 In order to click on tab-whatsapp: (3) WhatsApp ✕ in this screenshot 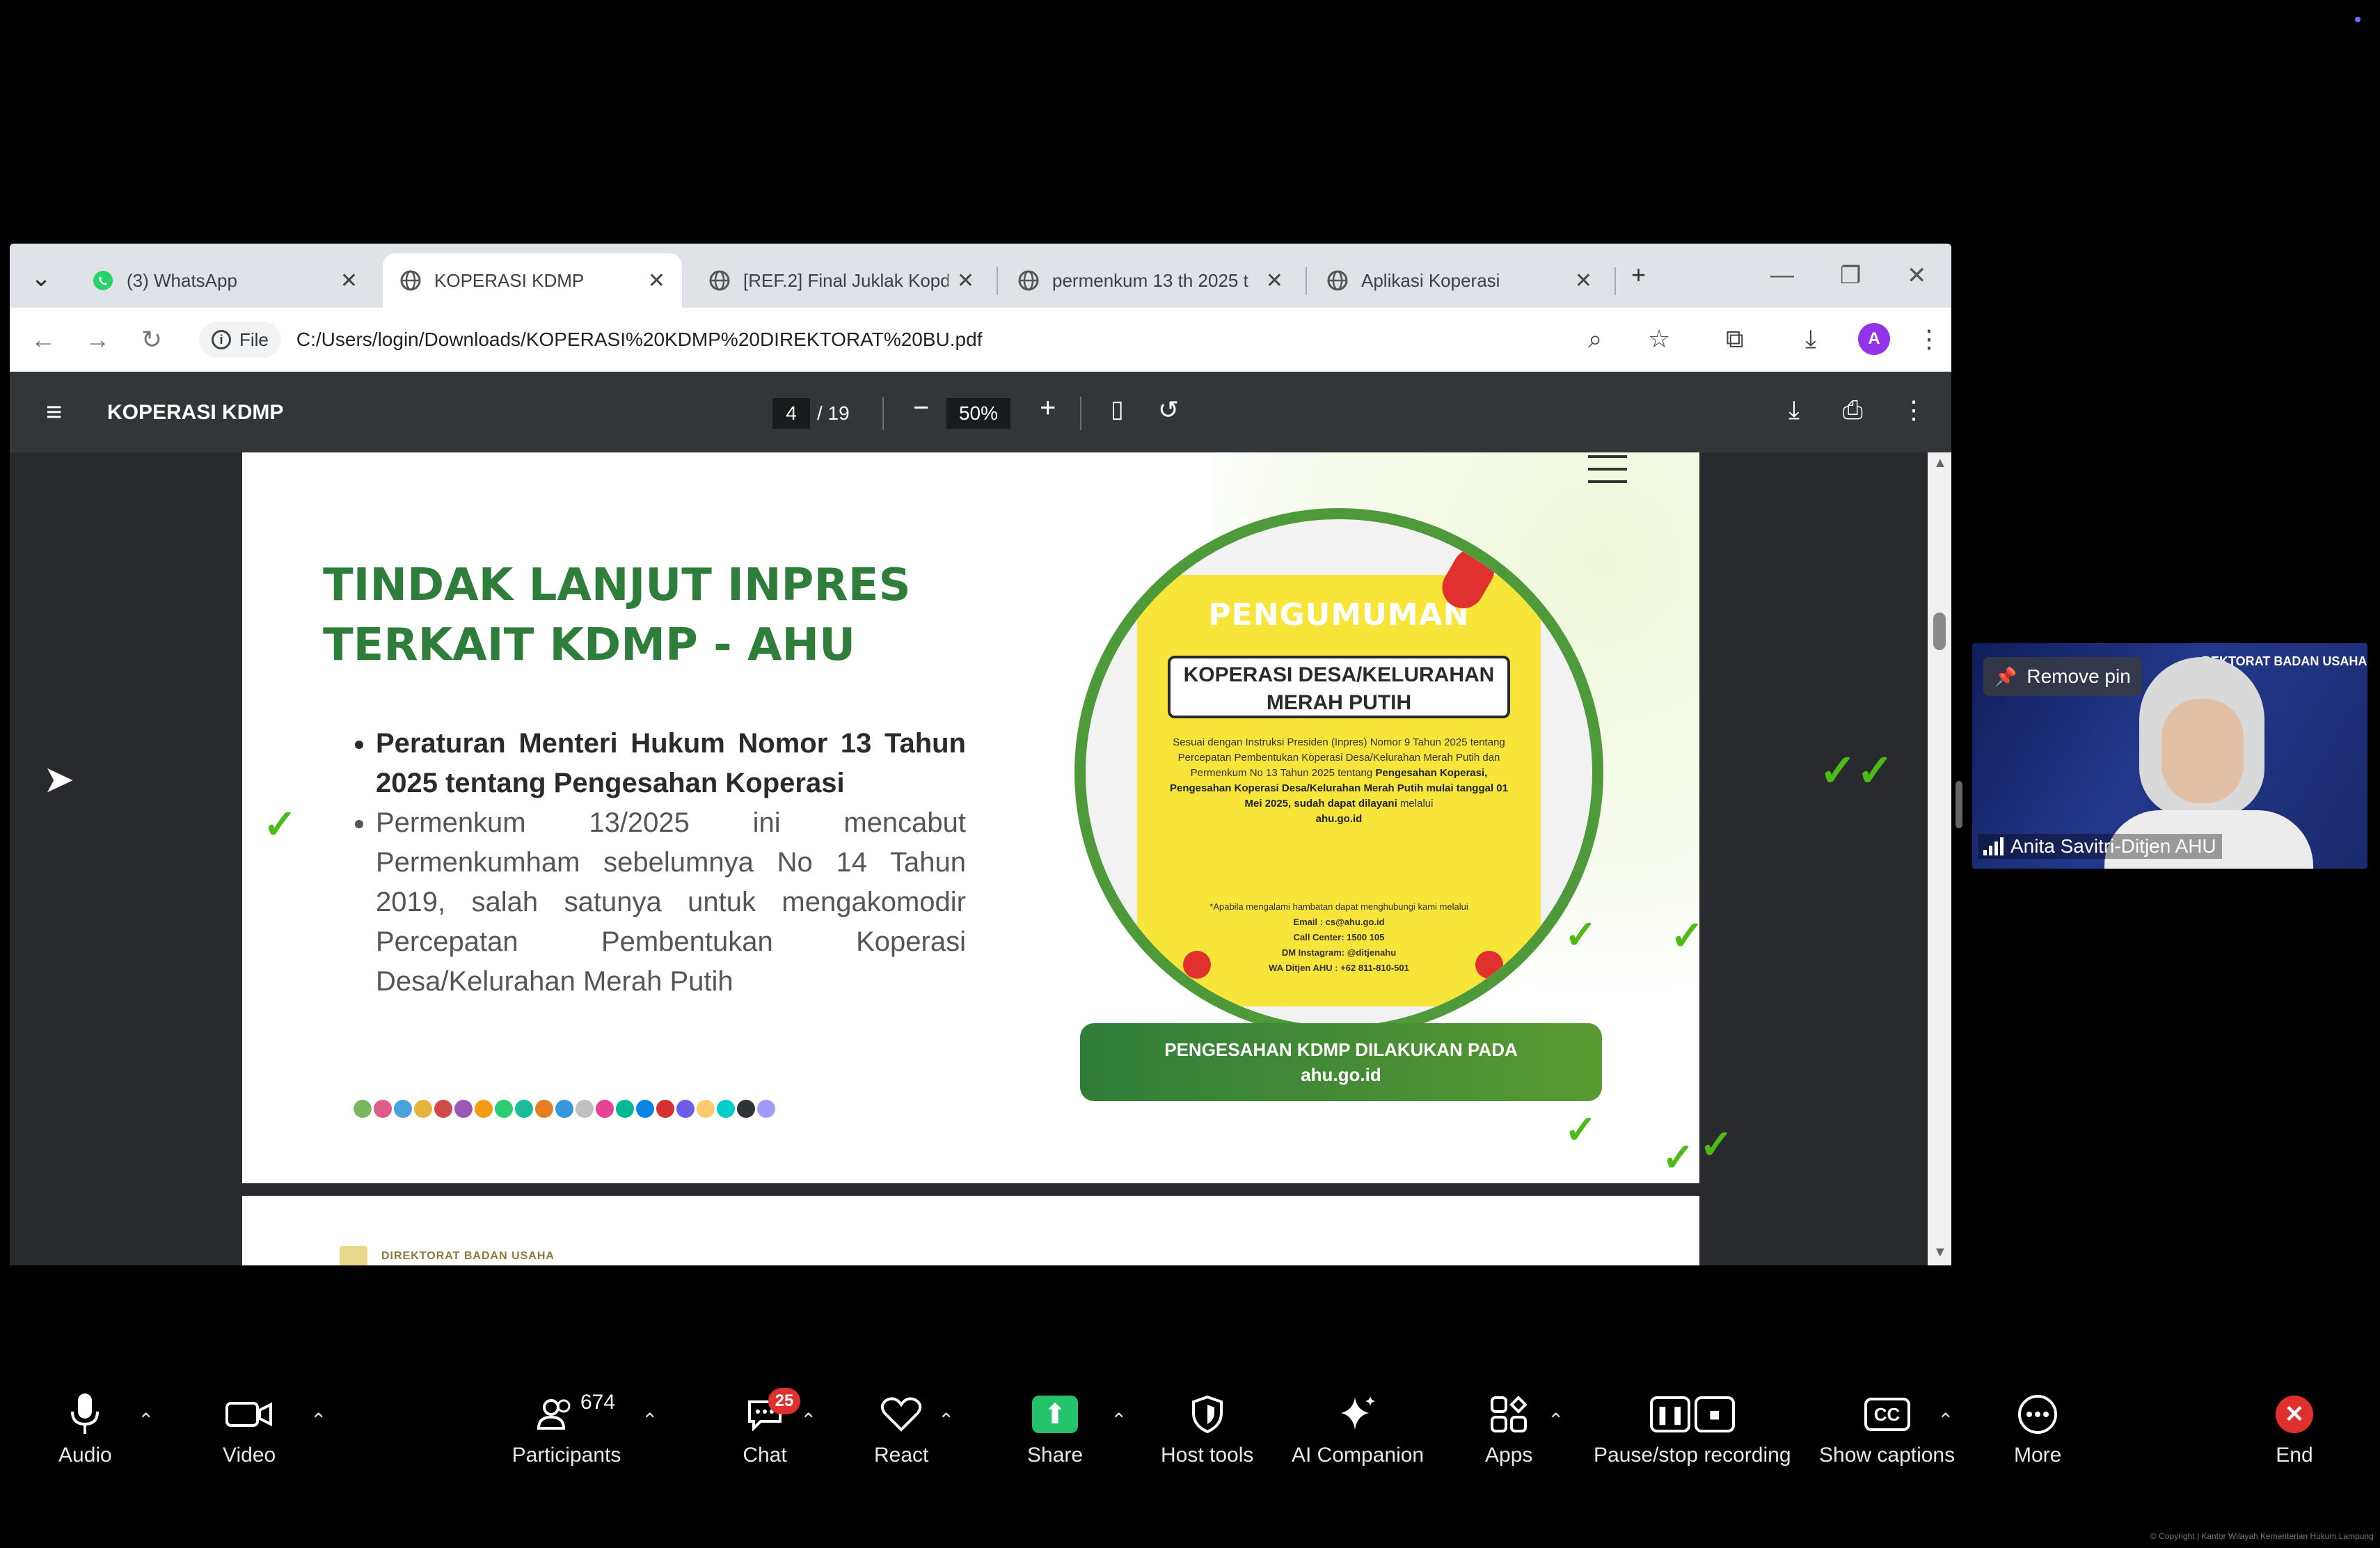, I will do `click(225, 280)`.